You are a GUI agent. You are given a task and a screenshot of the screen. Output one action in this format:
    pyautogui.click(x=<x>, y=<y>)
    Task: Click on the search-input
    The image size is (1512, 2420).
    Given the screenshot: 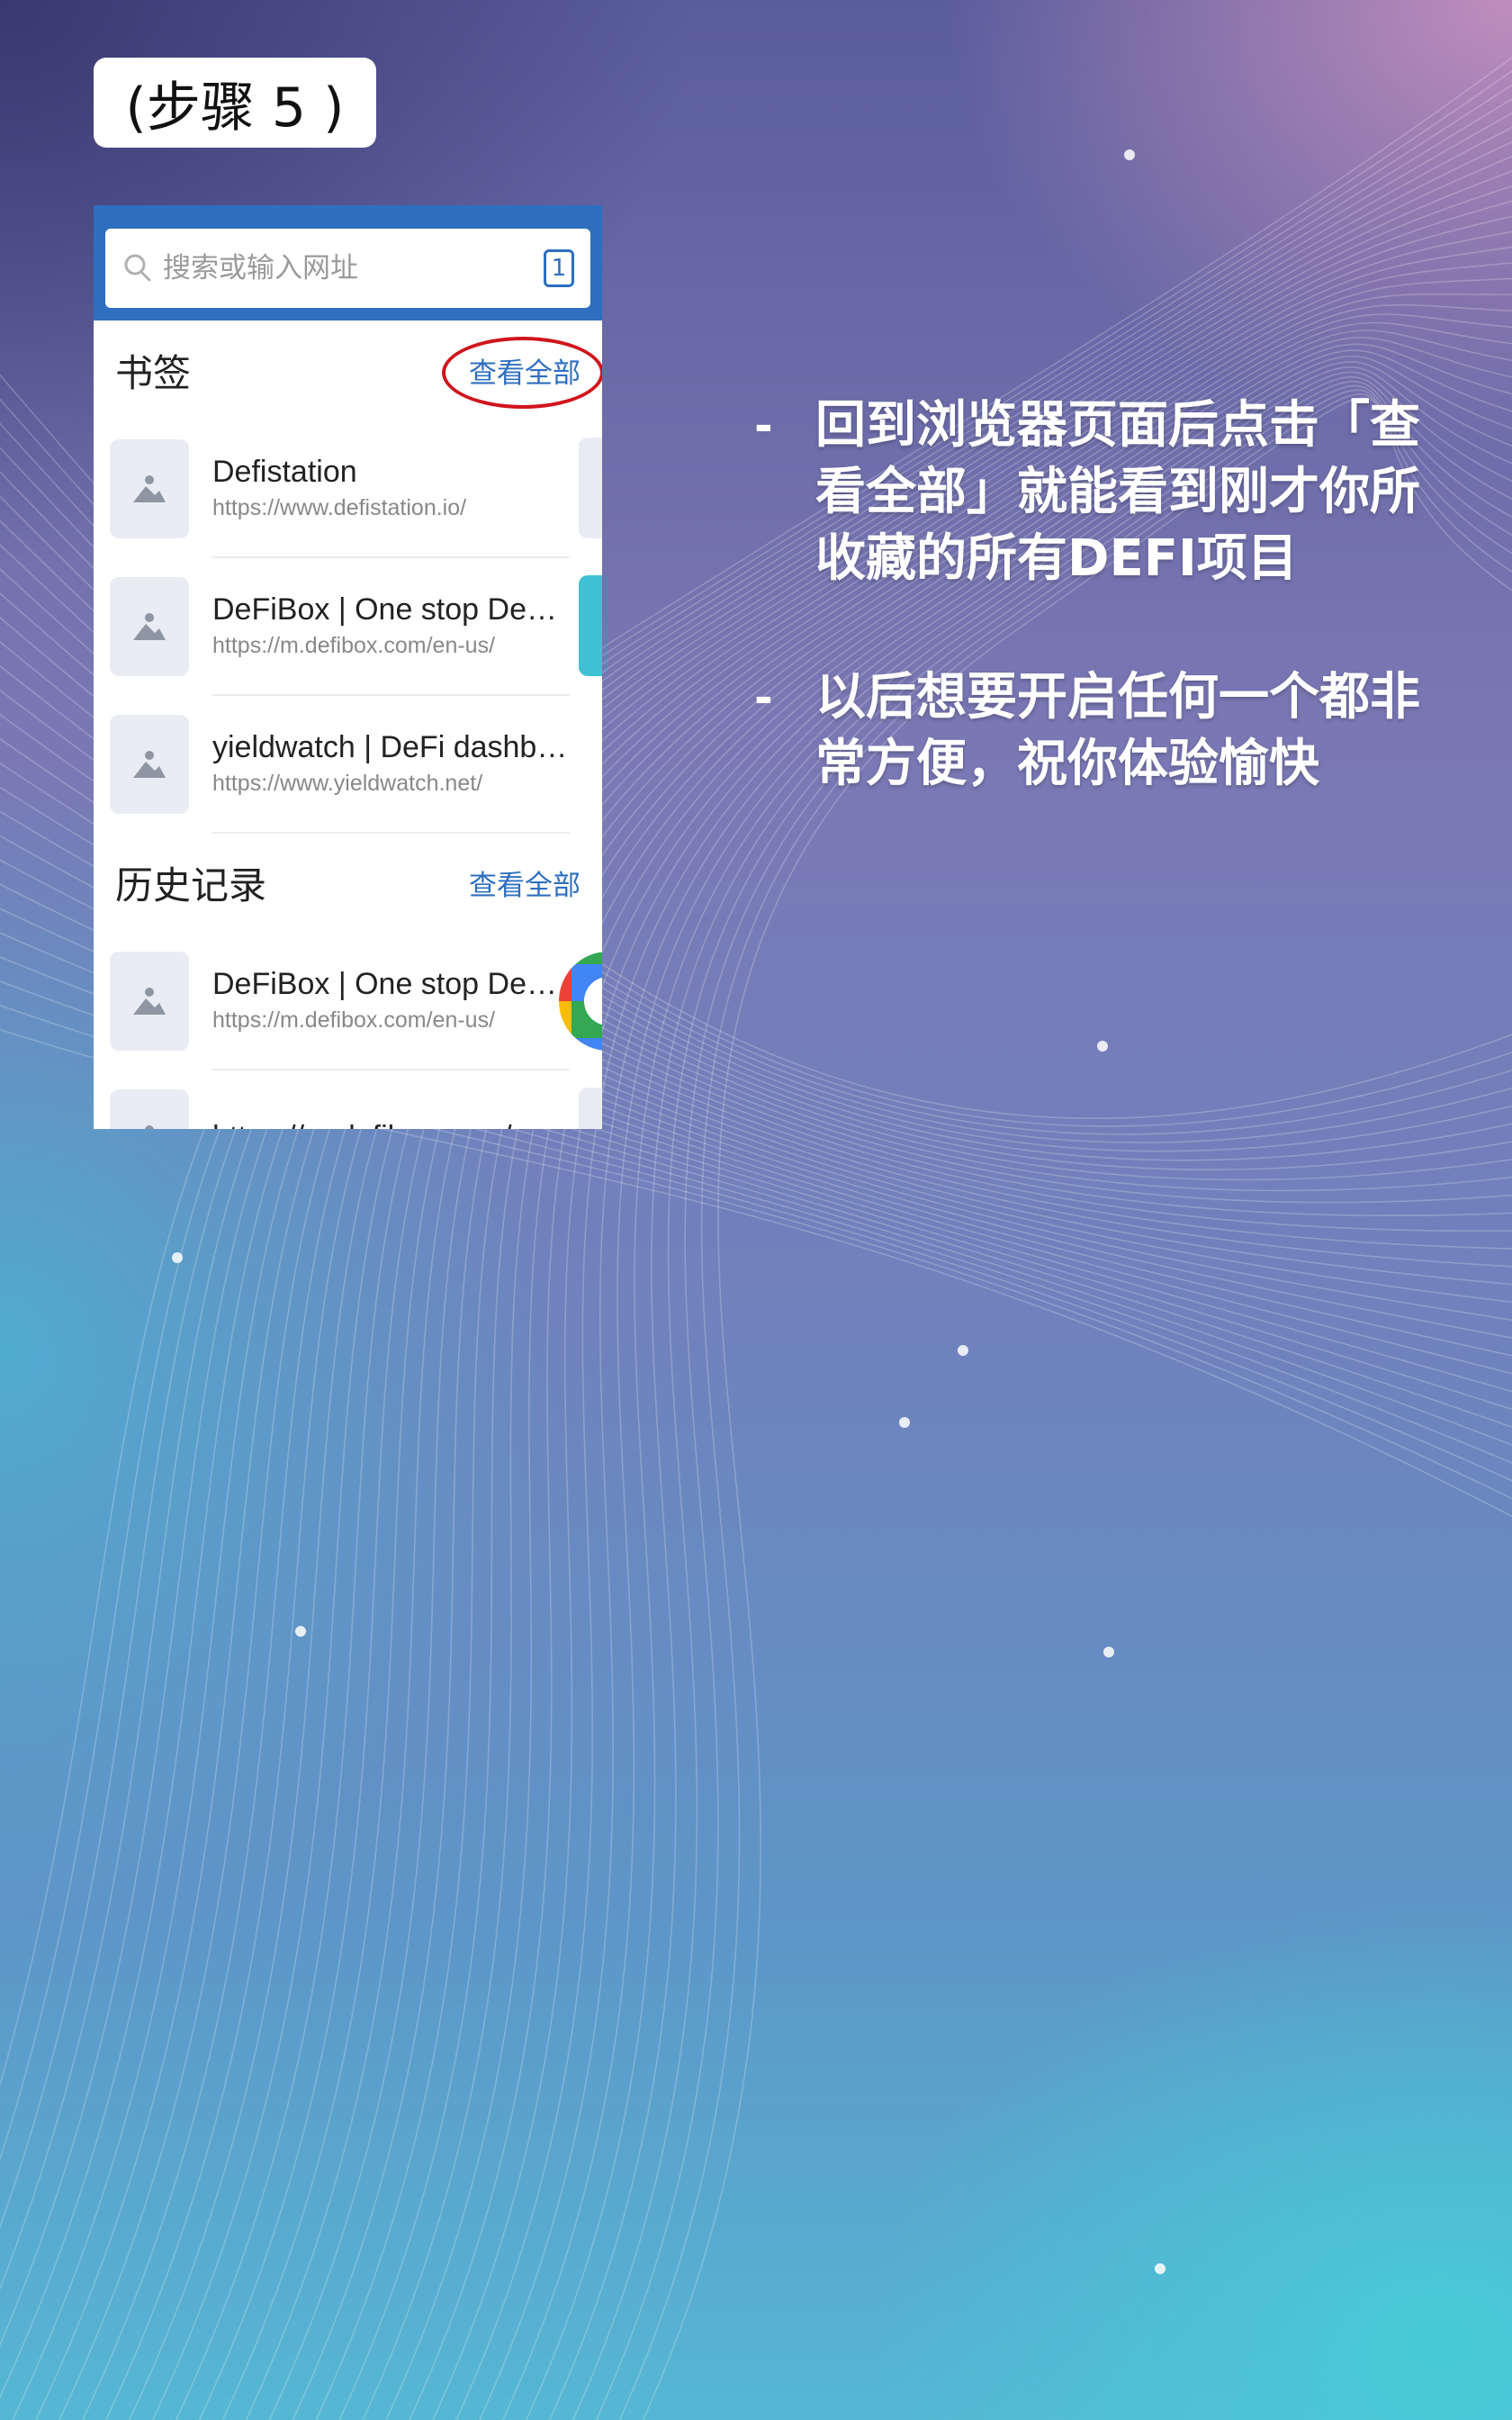 What is the action you would take?
    pyautogui.click(x=352, y=268)
    